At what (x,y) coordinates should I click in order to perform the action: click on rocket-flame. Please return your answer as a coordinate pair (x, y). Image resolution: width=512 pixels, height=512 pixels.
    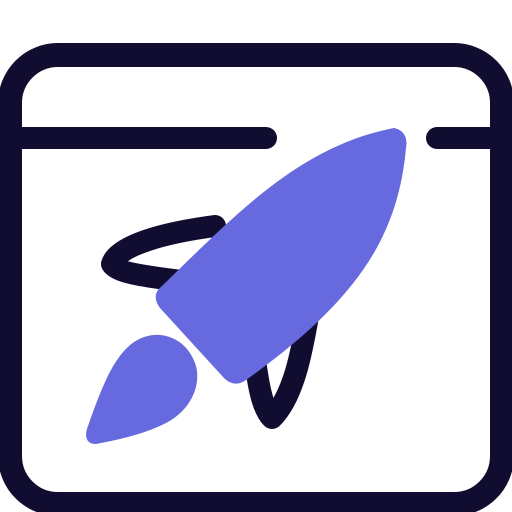
    Looking at the image, I should click on (142, 389).